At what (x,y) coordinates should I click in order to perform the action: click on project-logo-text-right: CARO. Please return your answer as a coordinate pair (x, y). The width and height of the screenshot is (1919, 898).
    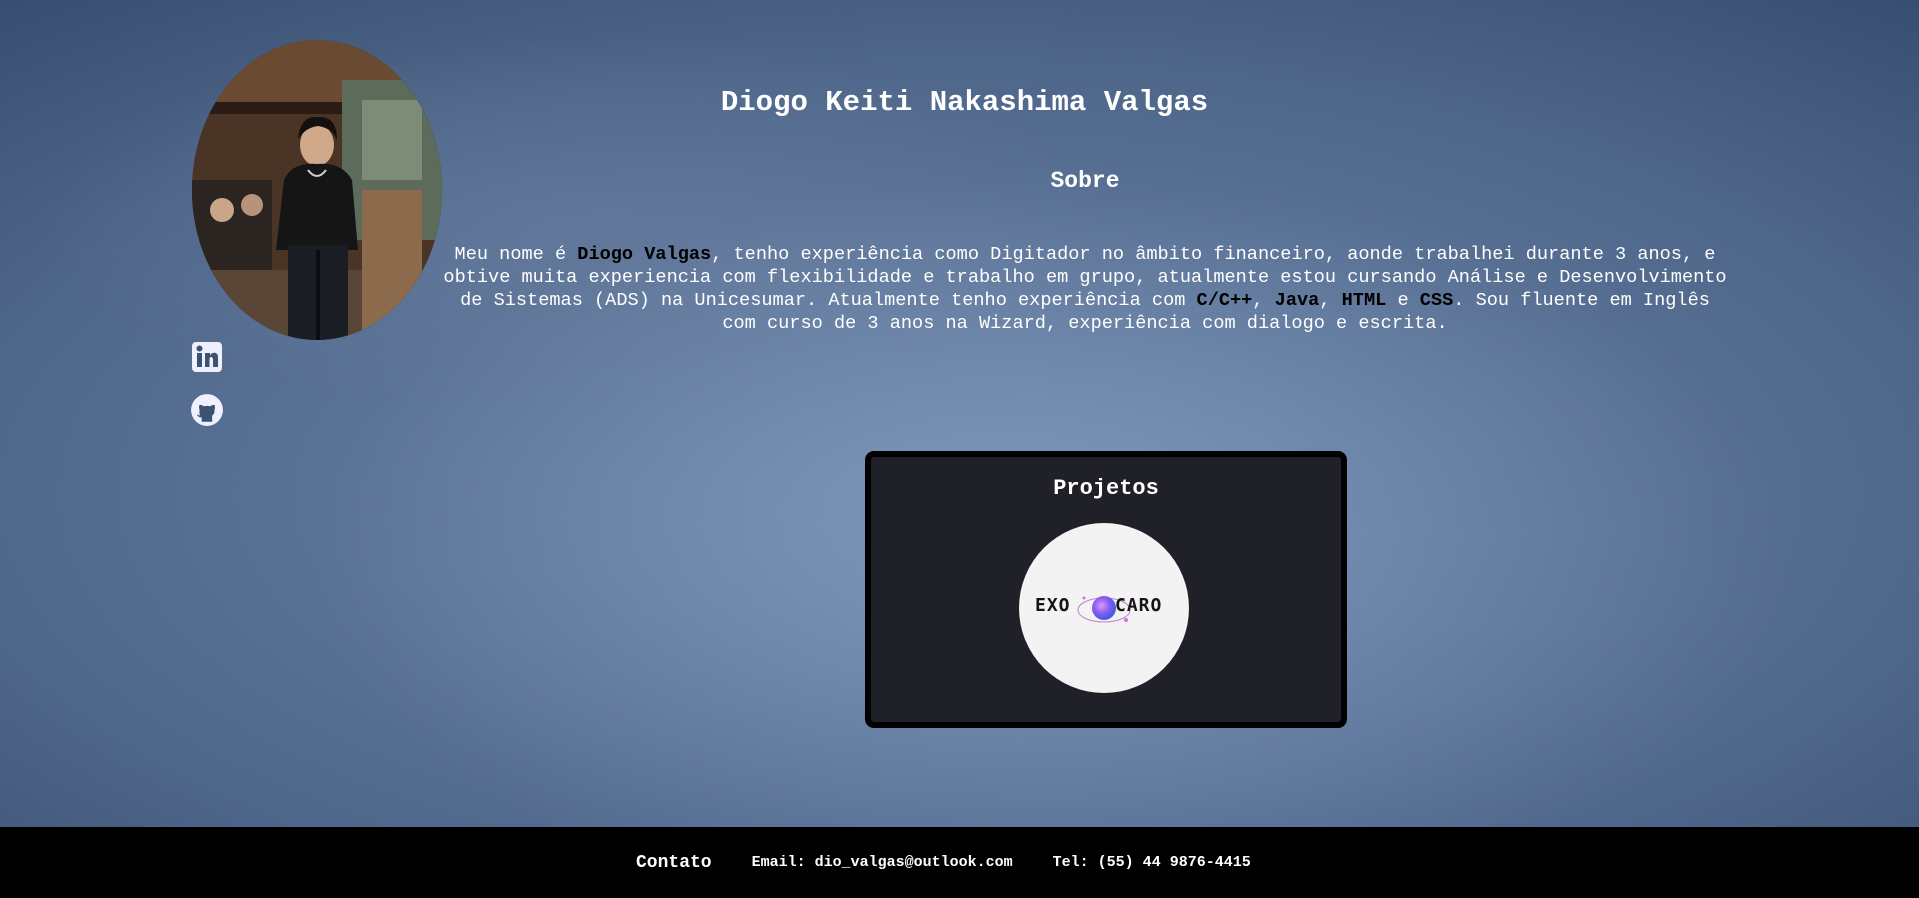
    Looking at the image, I should click on (1139, 605).